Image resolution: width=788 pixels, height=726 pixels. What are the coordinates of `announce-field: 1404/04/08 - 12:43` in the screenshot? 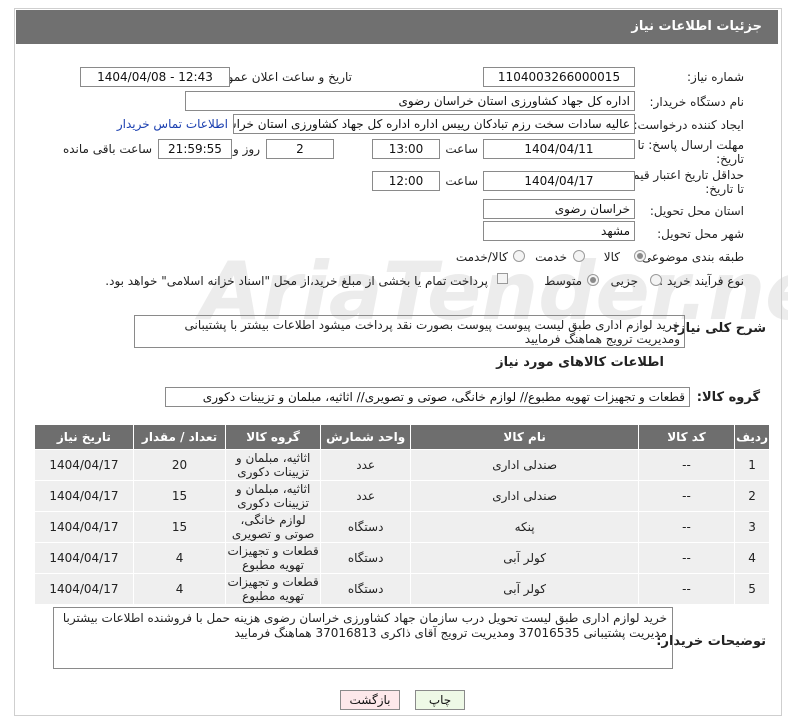 It's located at (155, 77).